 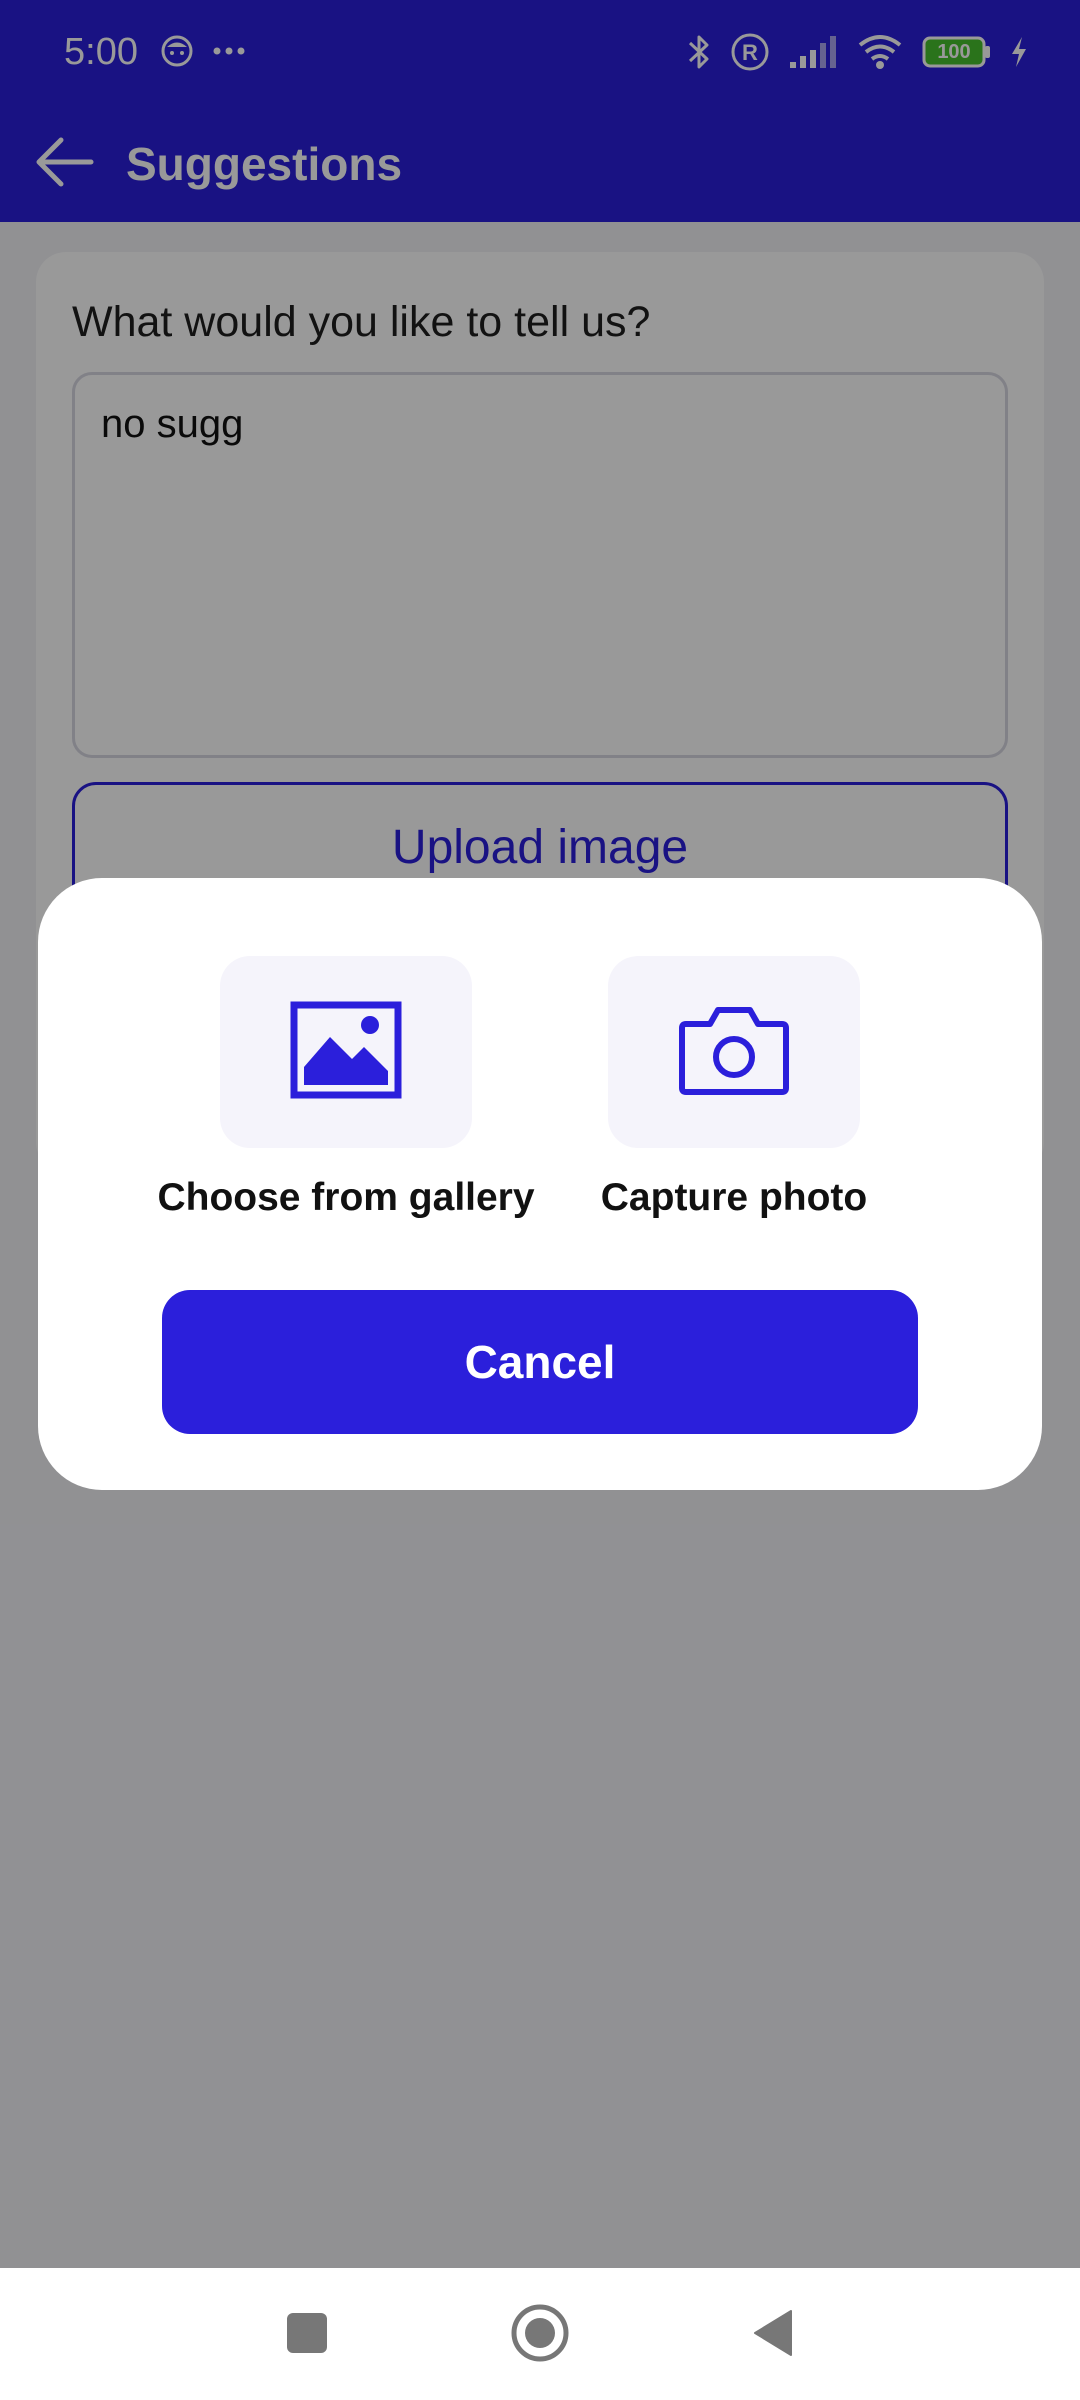 I want to click on back-nav-button, so click(x=773, y=2335).